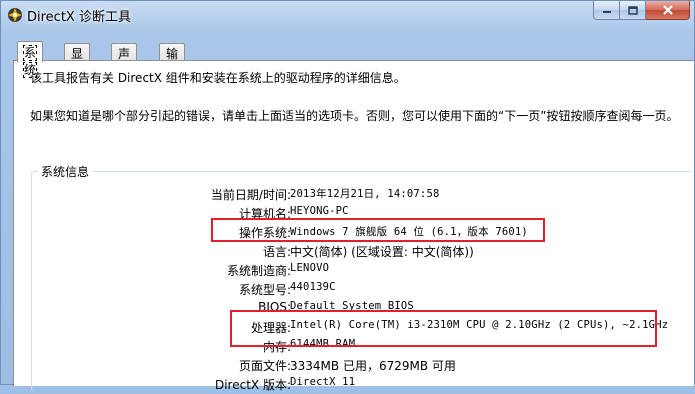 This screenshot has width=695, height=394. Describe the element at coordinates (443, 328) in the screenshot. I see `cpu-memory-highlight-box` at that location.